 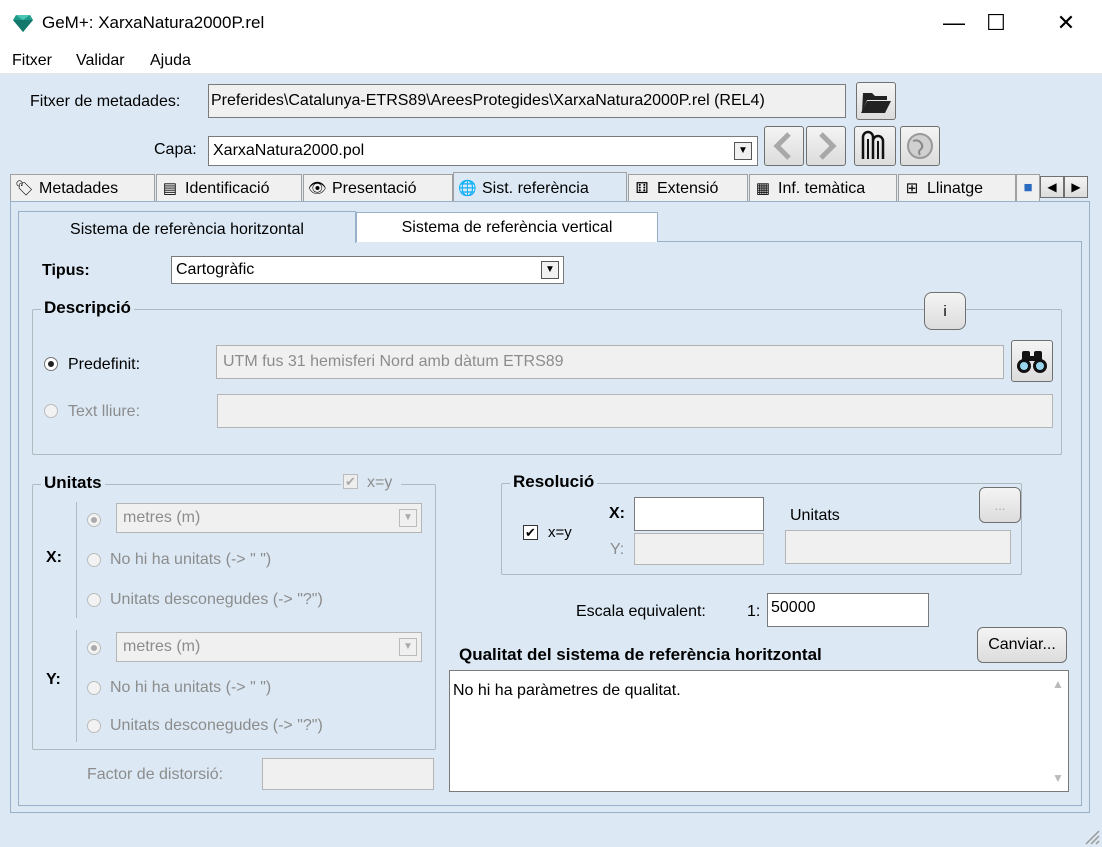 I want to click on globe-grid-icon: 🌐, so click(x=467, y=188).